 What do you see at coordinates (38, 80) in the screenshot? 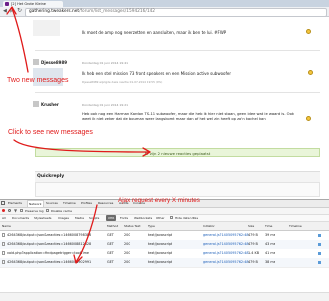
I see `annotation-two-new: Two new messages` at bounding box center [38, 80].